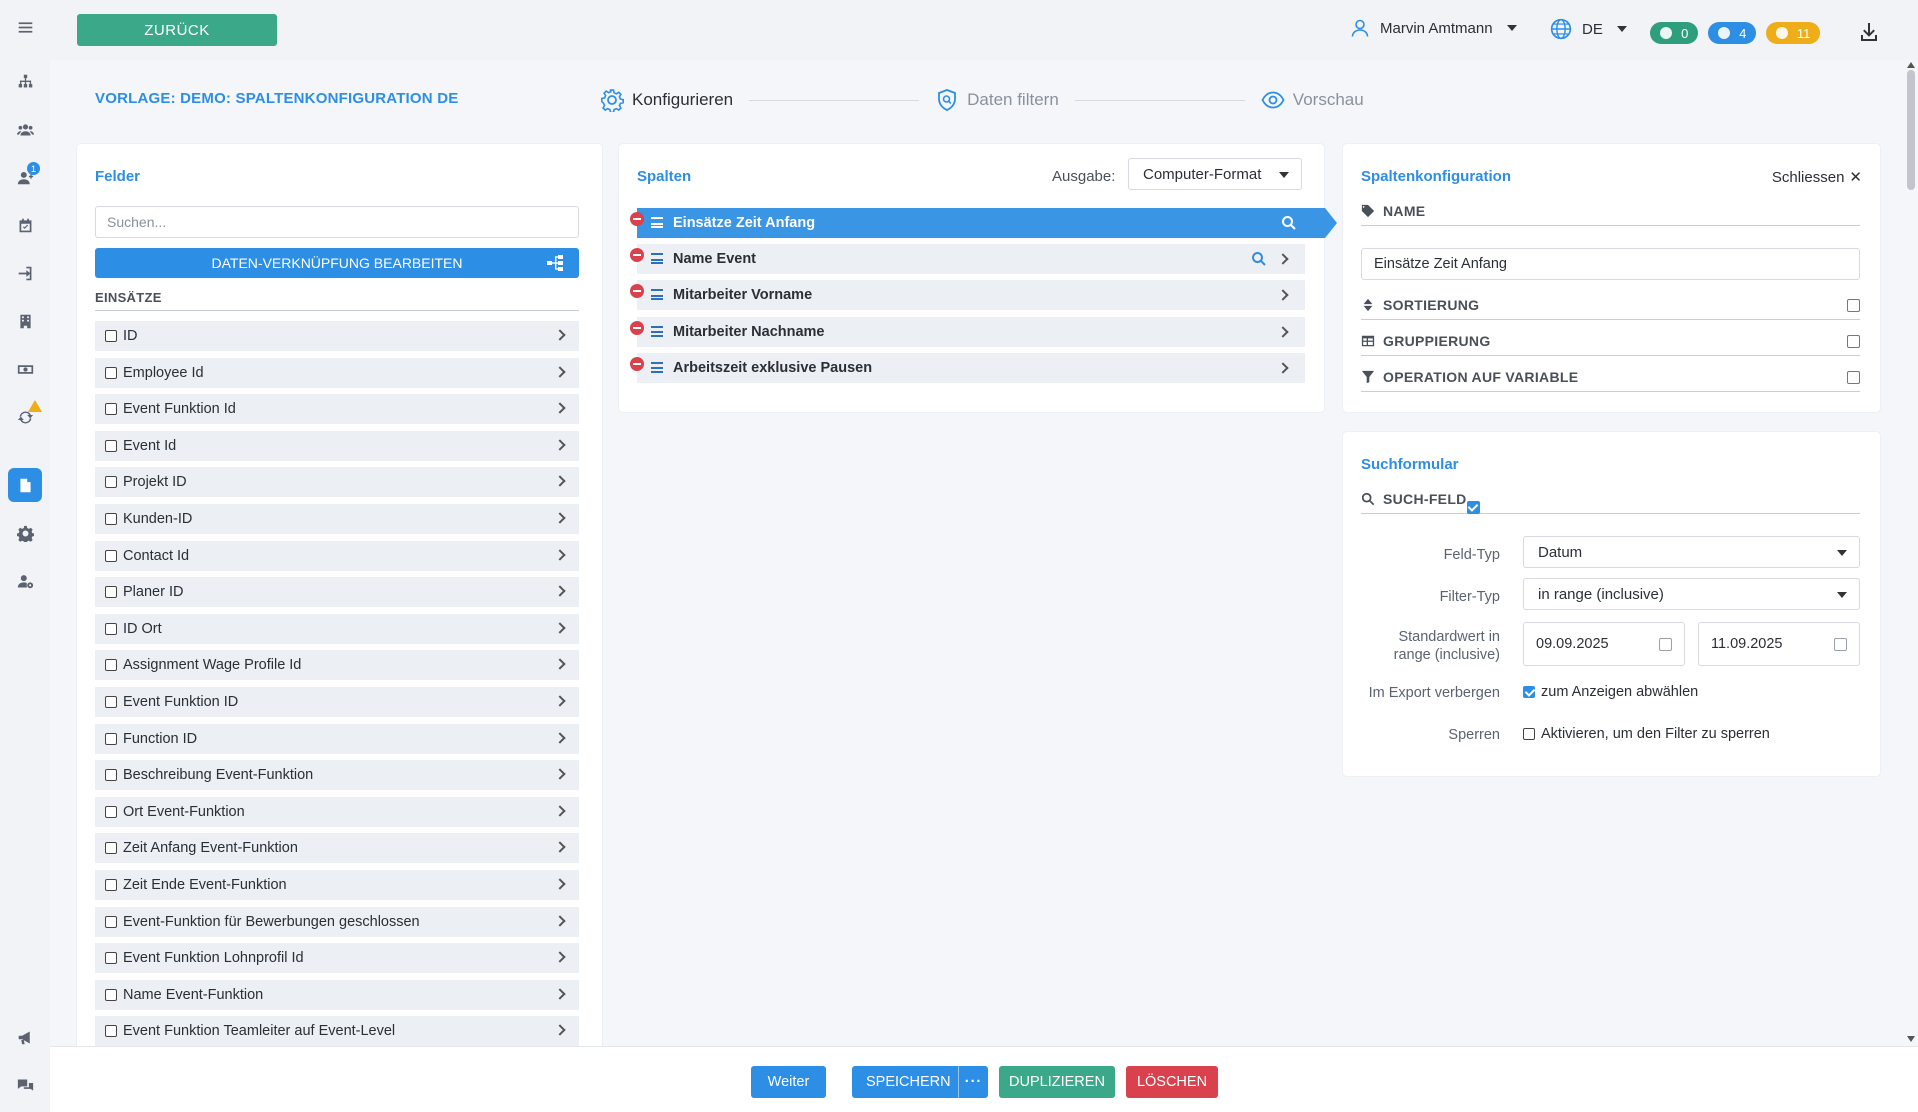 Image resolution: width=1918 pixels, height=1112 pixels. What do you see at coordinates (1215, 174) in the screenshot?
I see `output-format-select: Computer-Format` at bounding box center [1215, 174].